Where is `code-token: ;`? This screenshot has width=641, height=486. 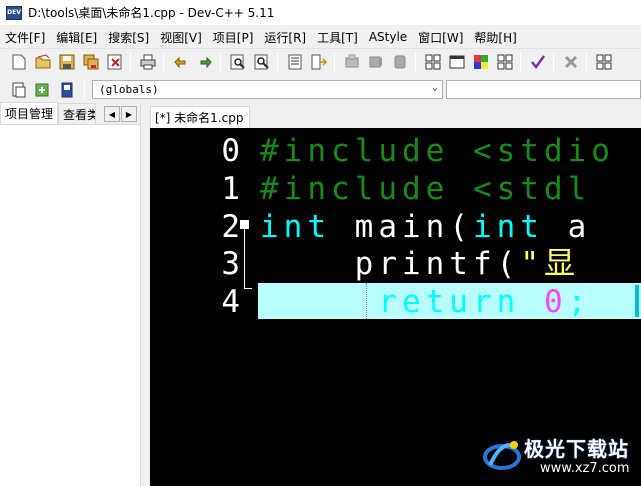 code-token: ; is located at coordinates (579, 302).